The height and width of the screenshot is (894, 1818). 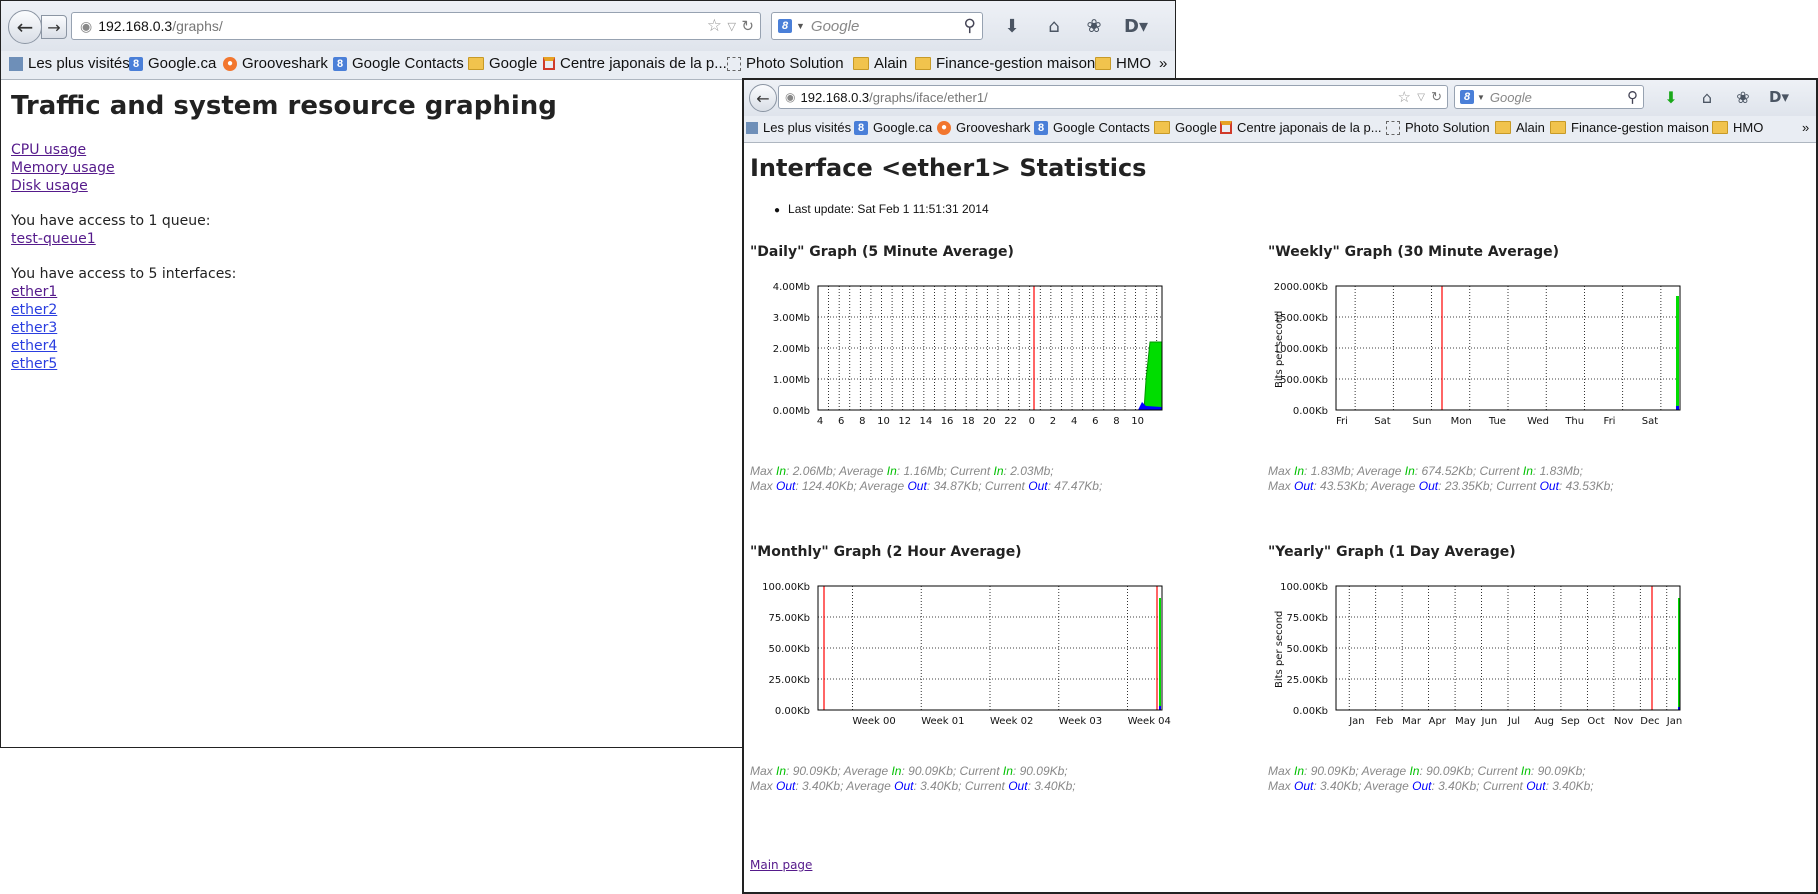 I want to click on main-page-link: Main page, so click(x=781, y=865).